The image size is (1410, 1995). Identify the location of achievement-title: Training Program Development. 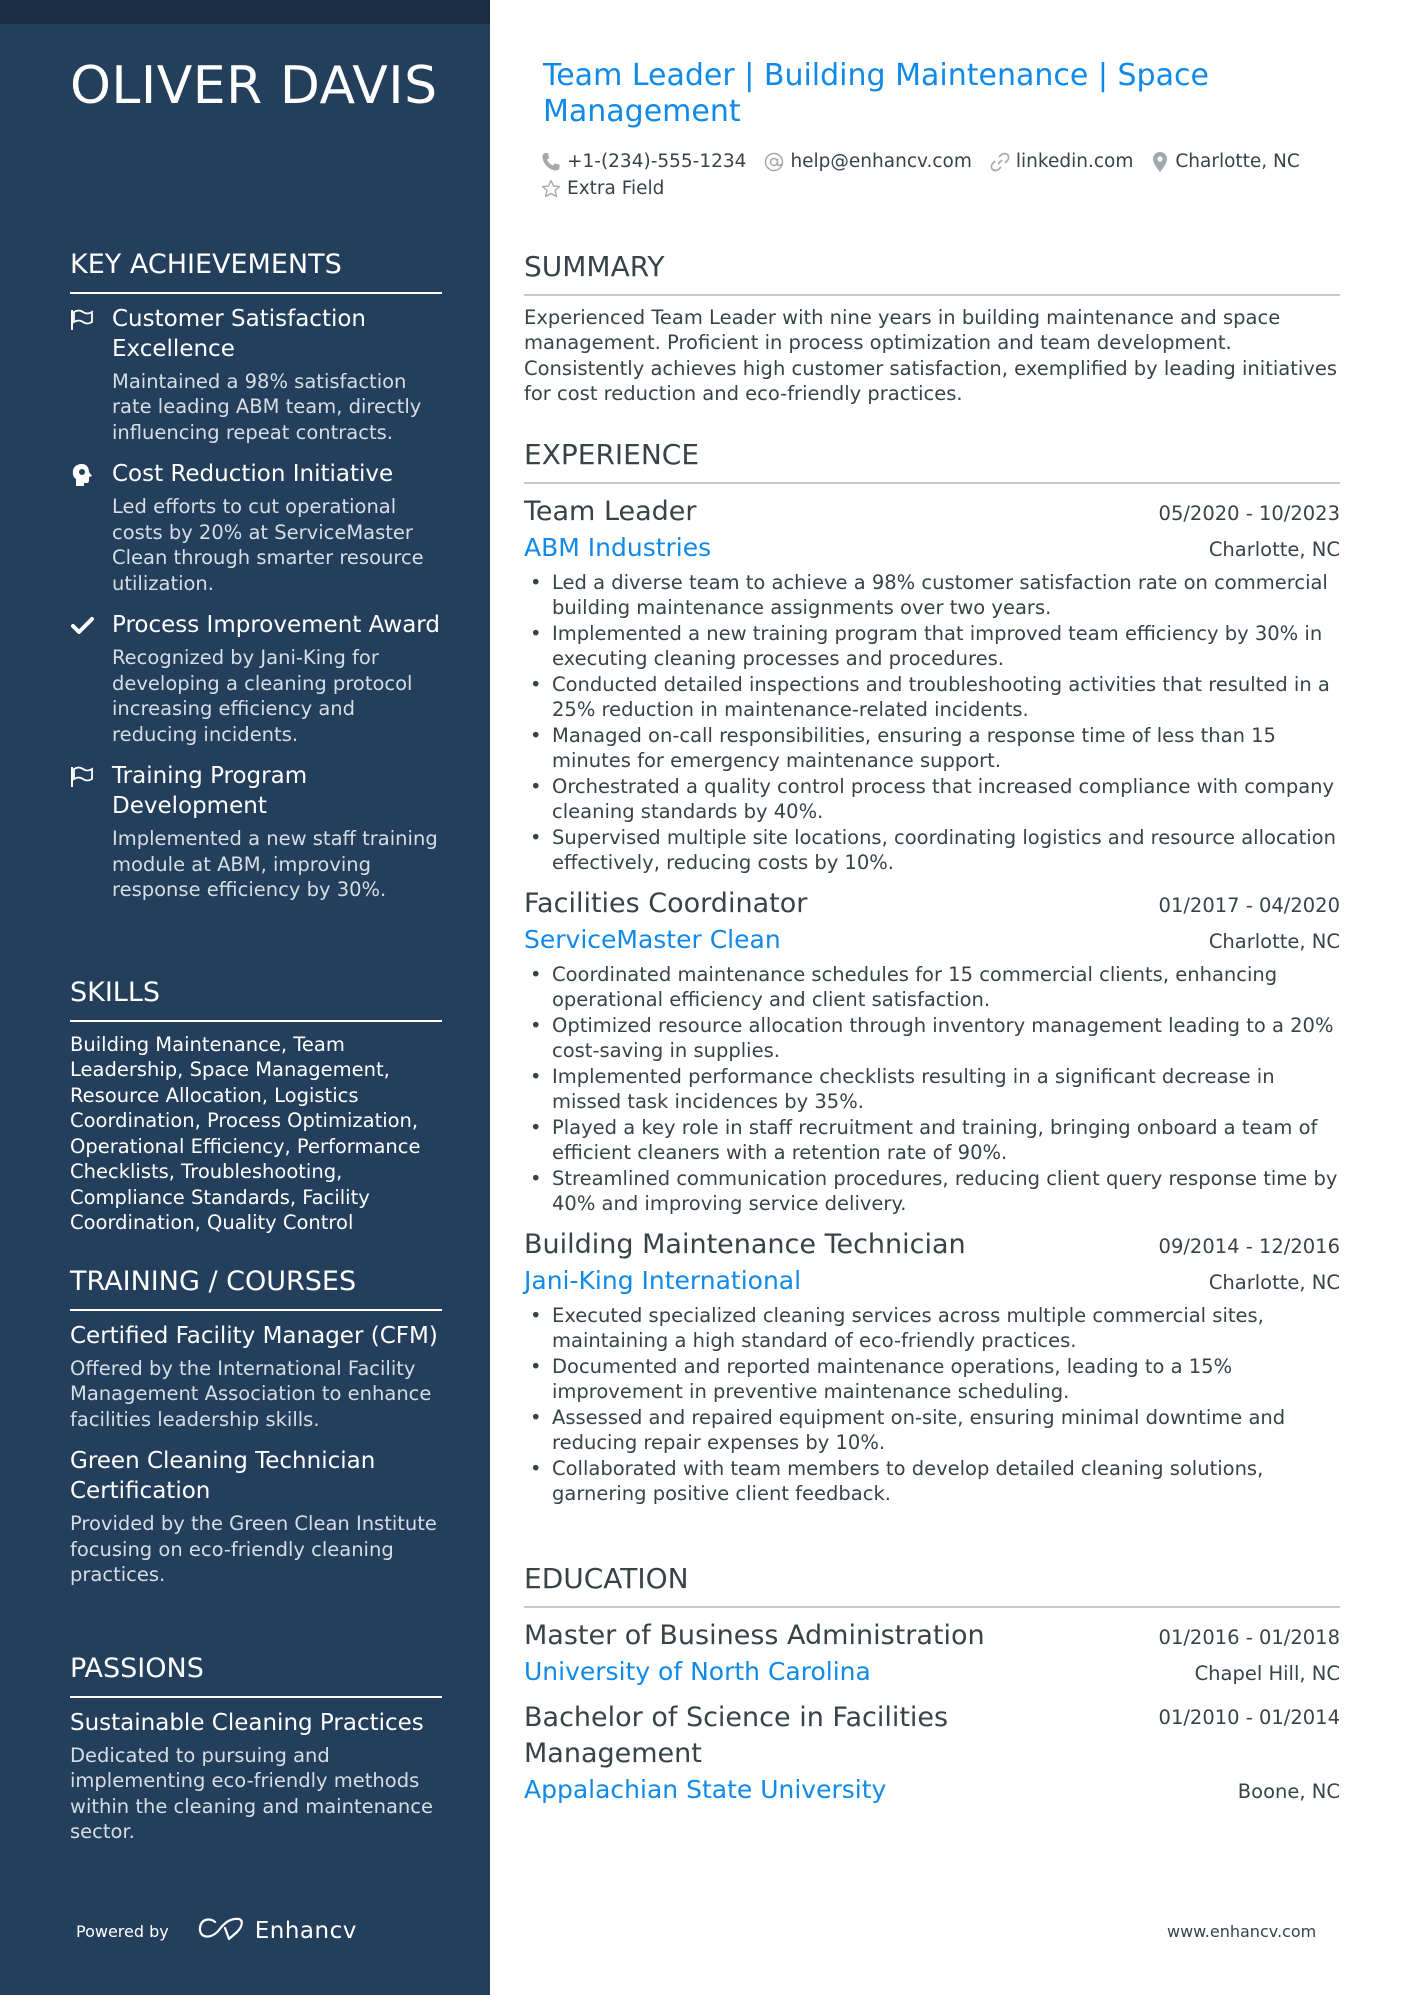
(210, 791).